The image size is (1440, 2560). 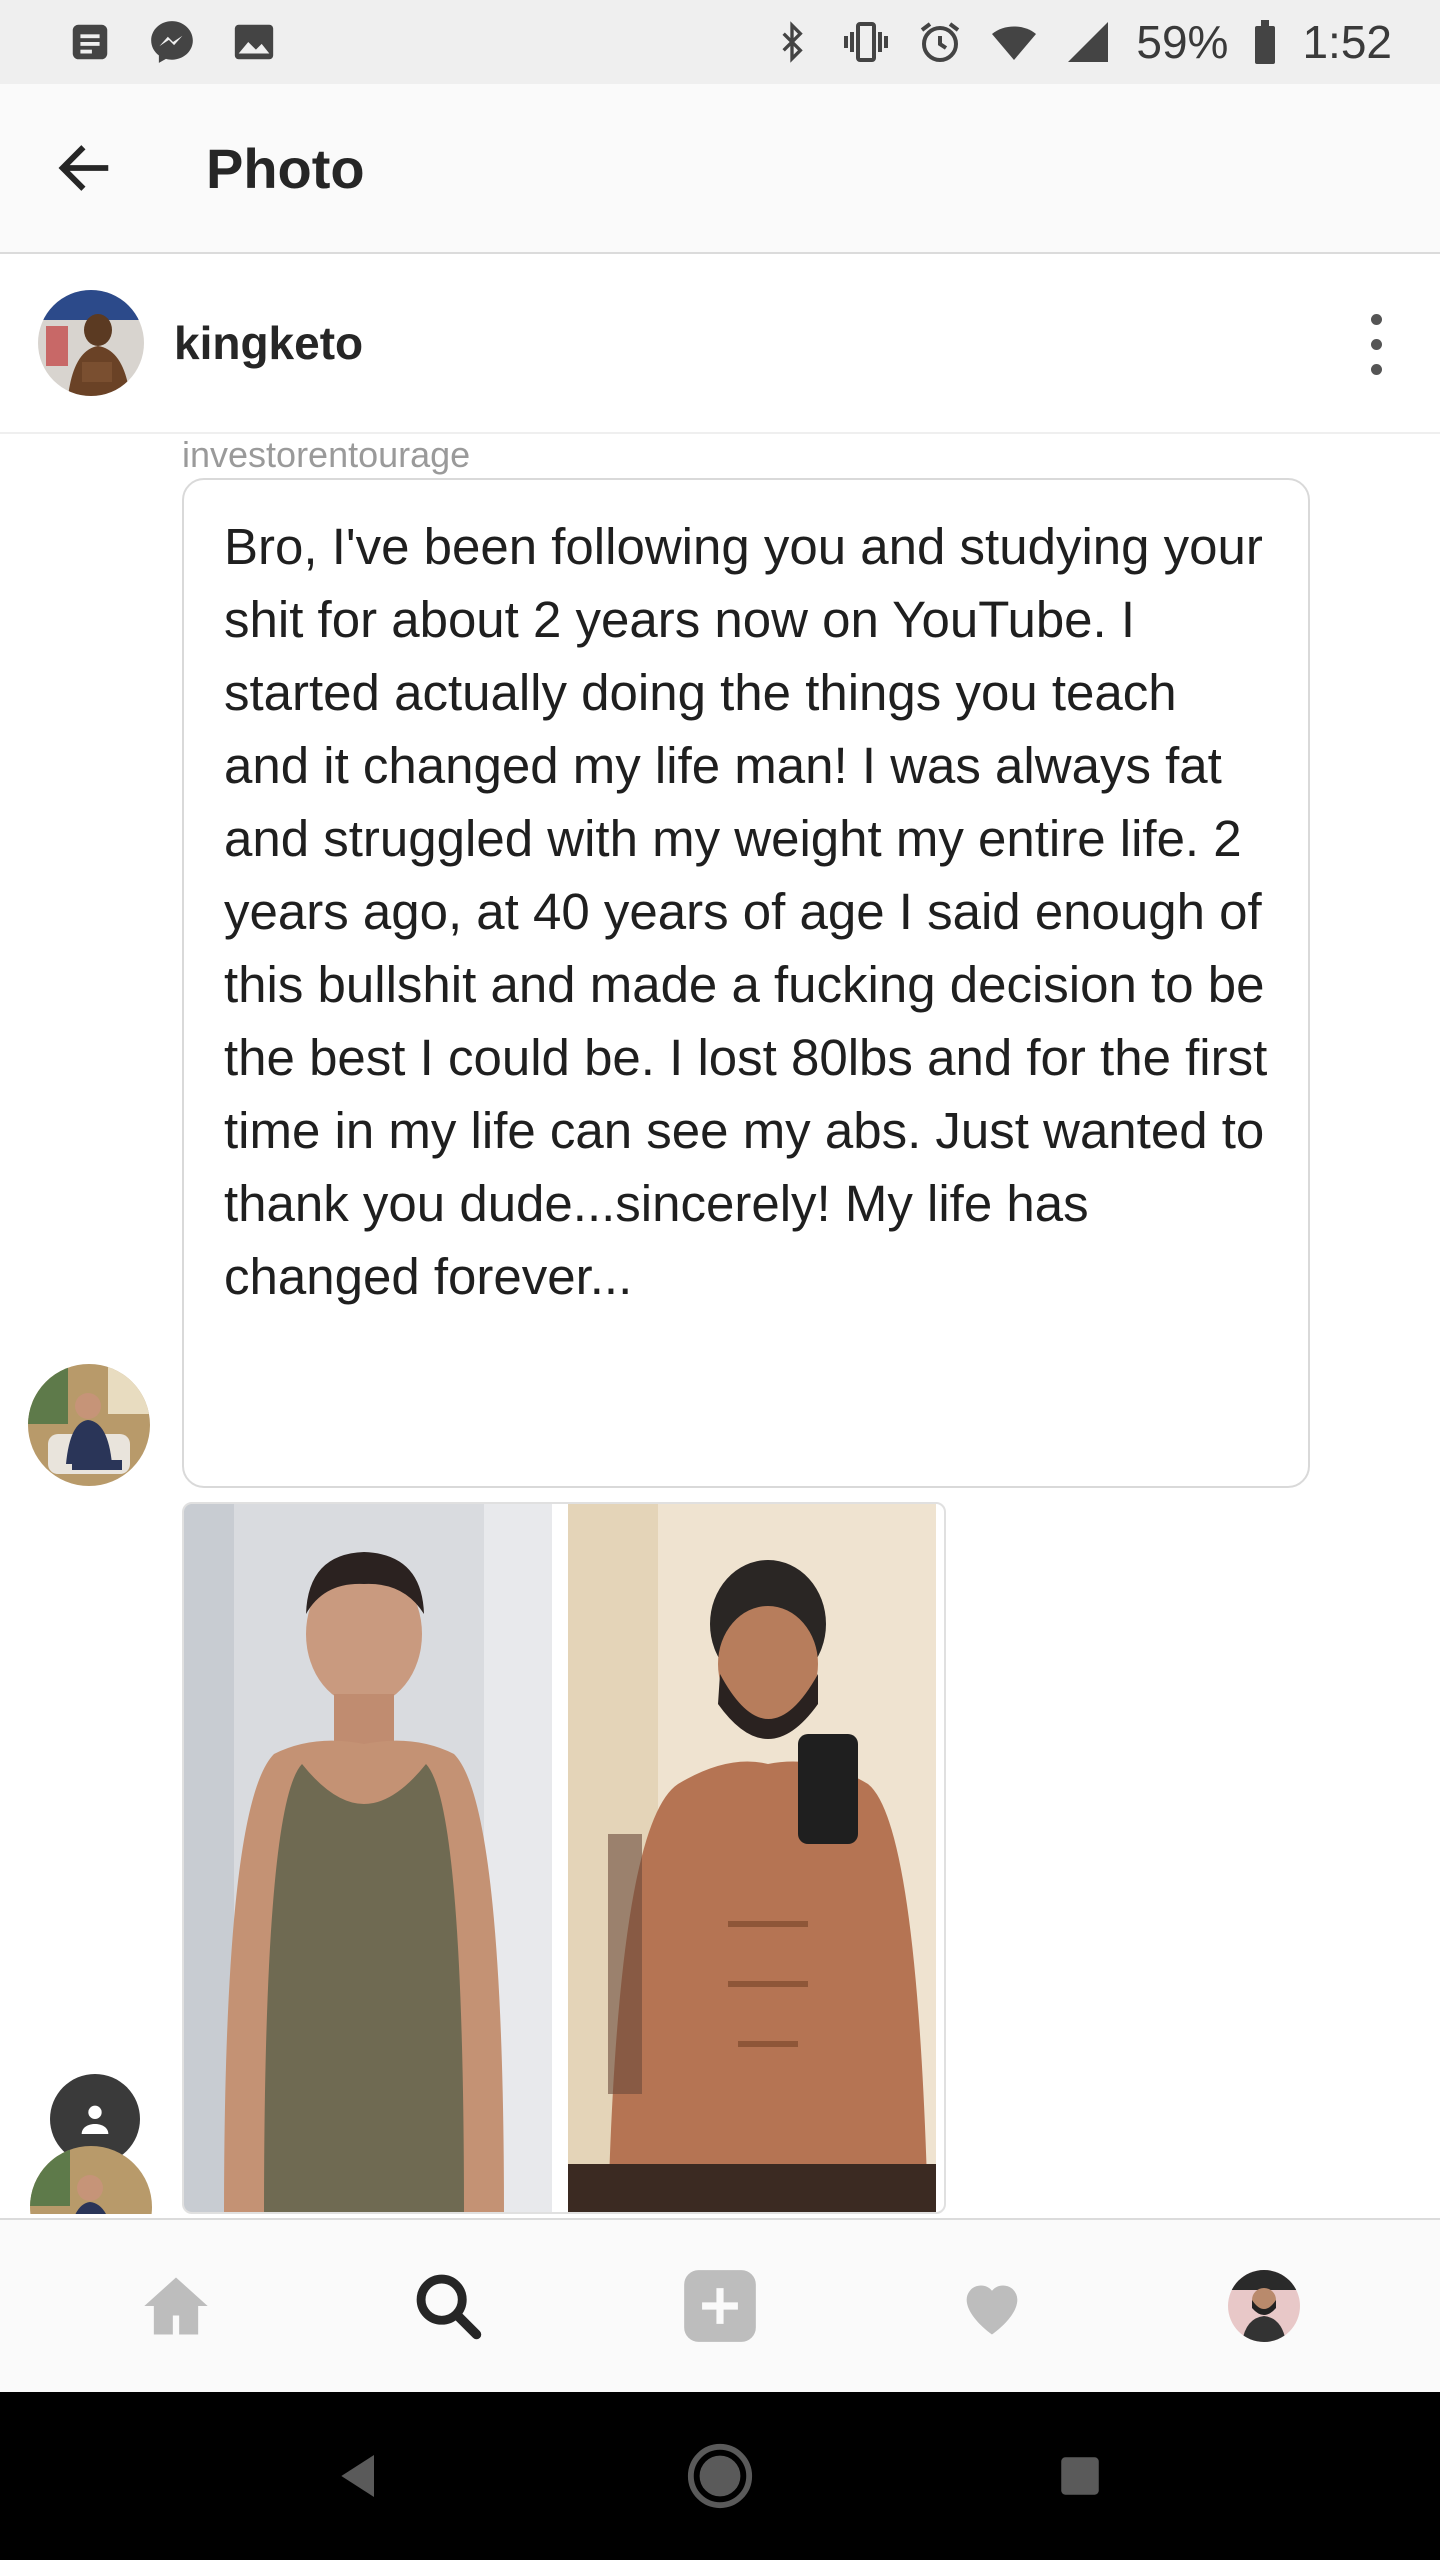 I want to click on bottom-navigation, so click(x=720, y=2305).